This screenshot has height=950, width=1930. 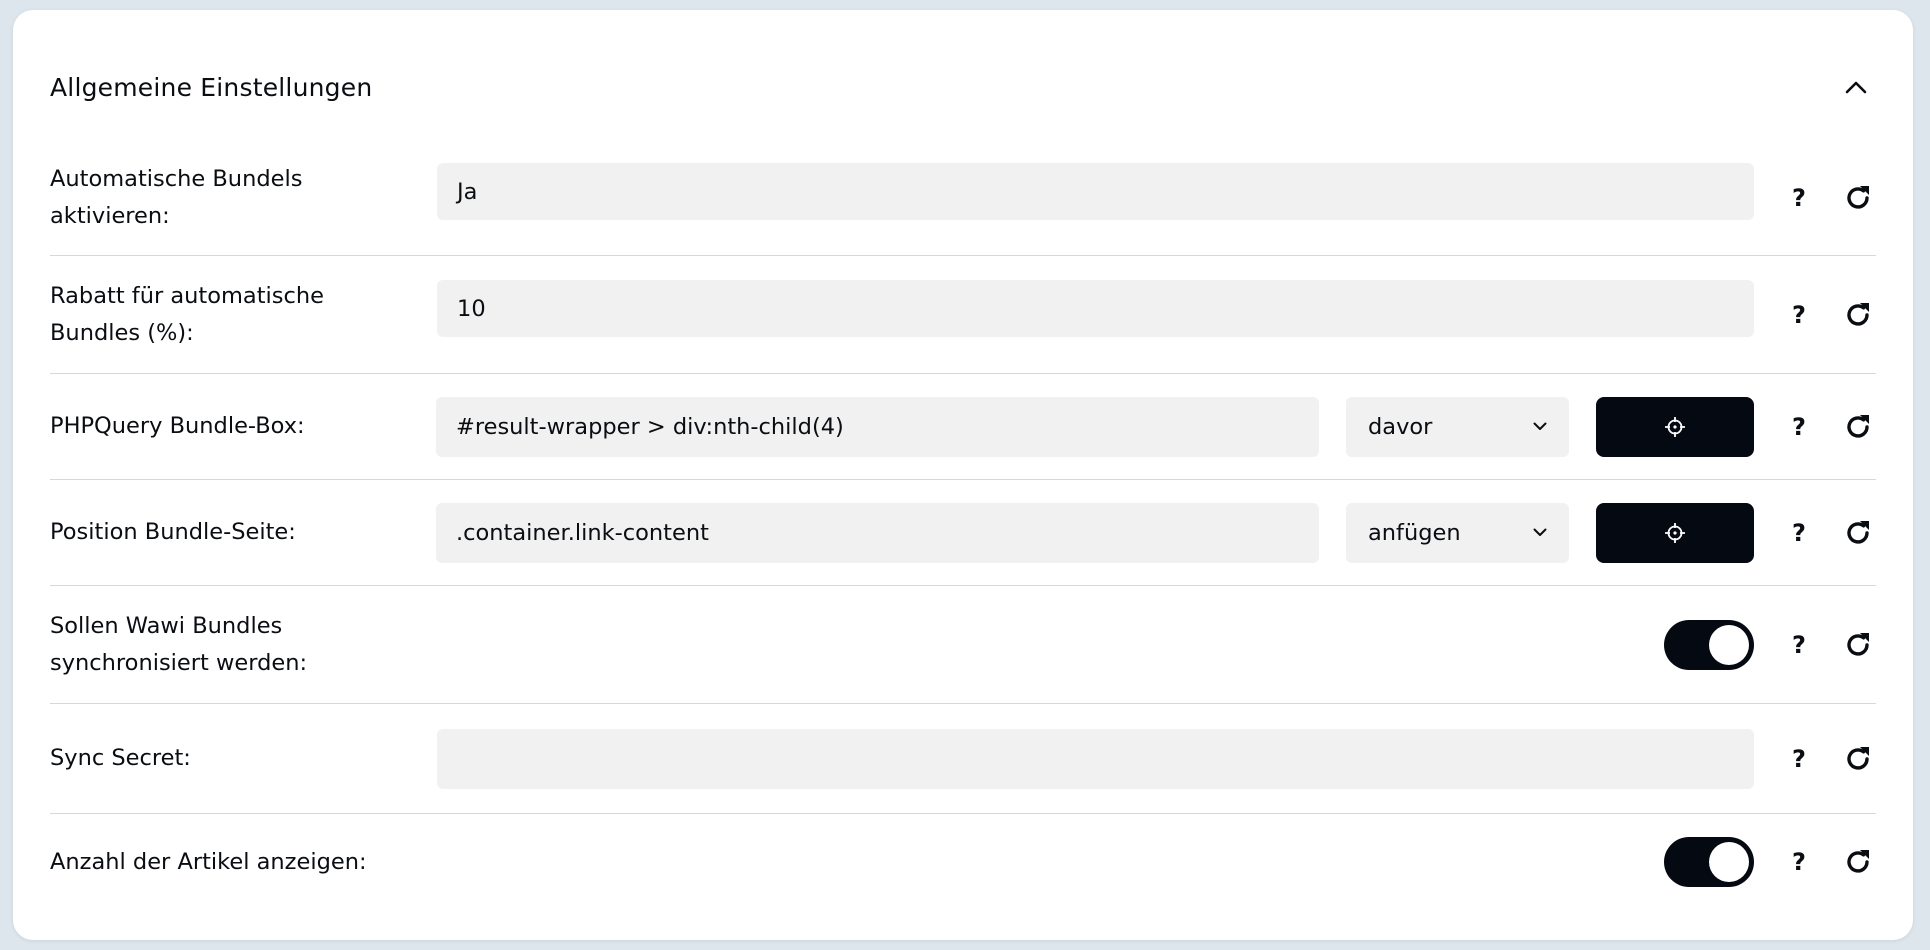 I want to click on insert-position-select: anfügen, so click(x=1457, y=532).